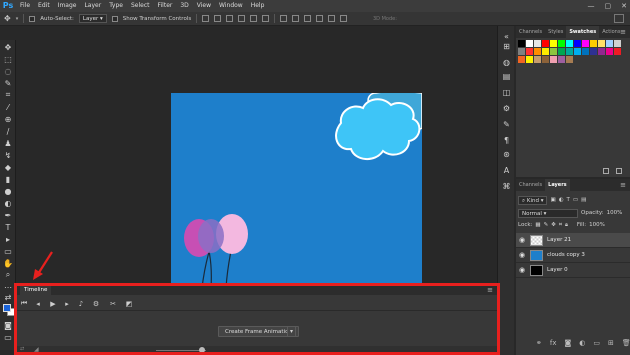 The image size is (630, 355). What do you see at coordinates (597, 225) in the screenshot?
I see `fill-value: 100%` at bounding box center [597, 225].